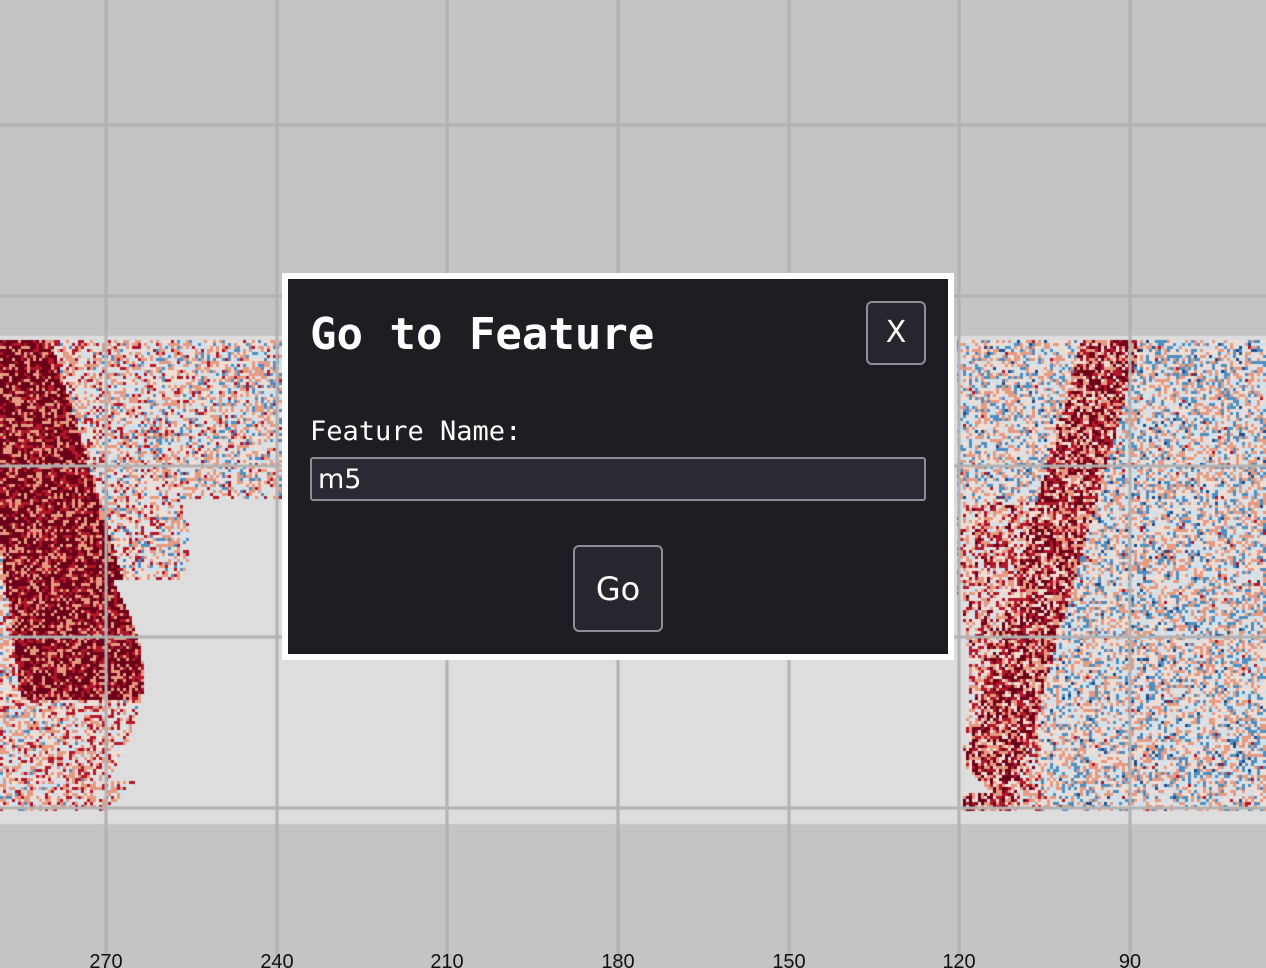 This screenshot has width=1266, height=968. What do you see at coordinates (1130, 959) in the screenshot?
I see `ra-tick-label: 90` at bounding box center [1130, 959].